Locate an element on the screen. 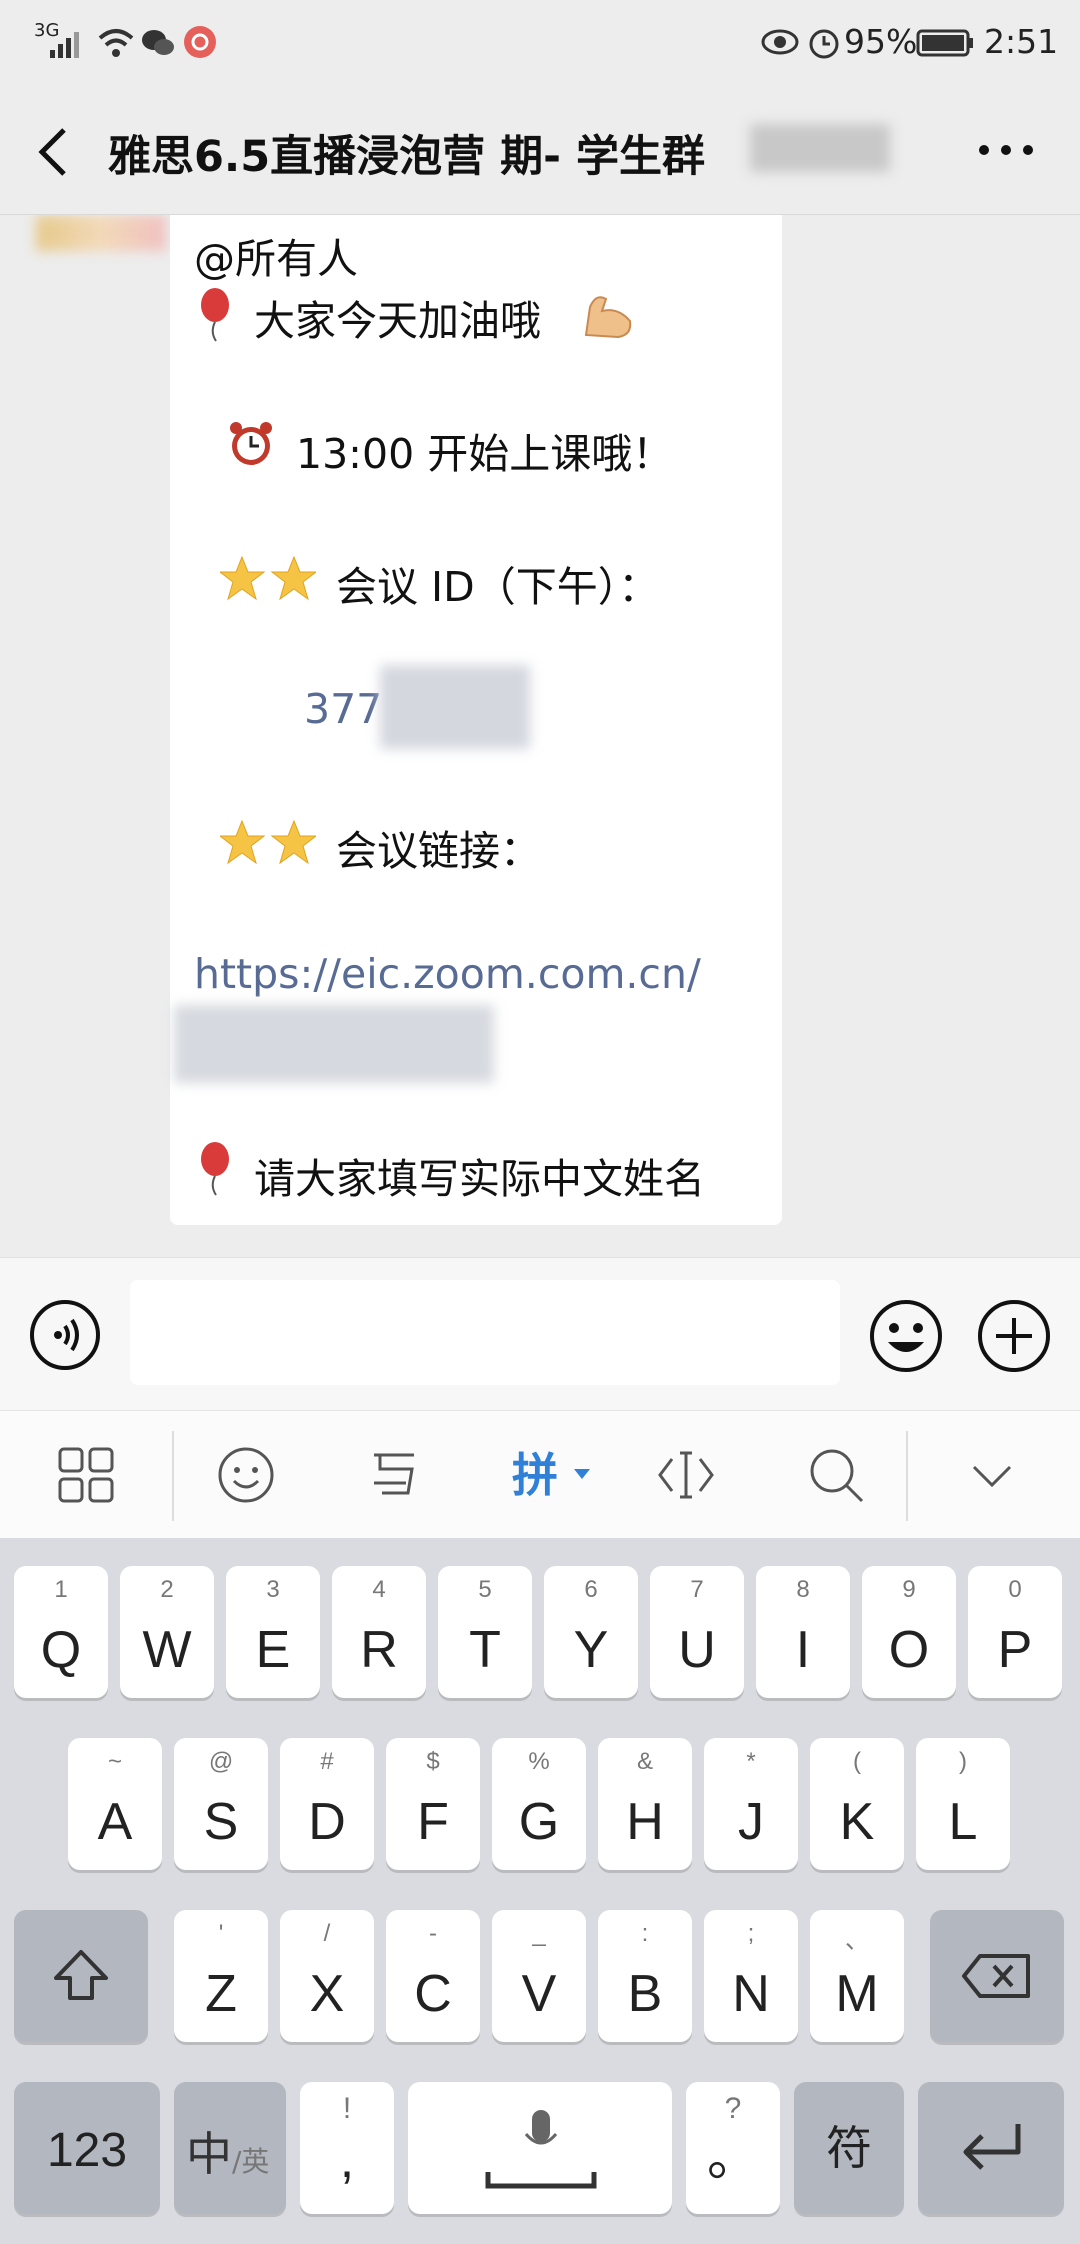 The image size is (1080, 2244). redacted-title-part is located at coordinates (820, 148).